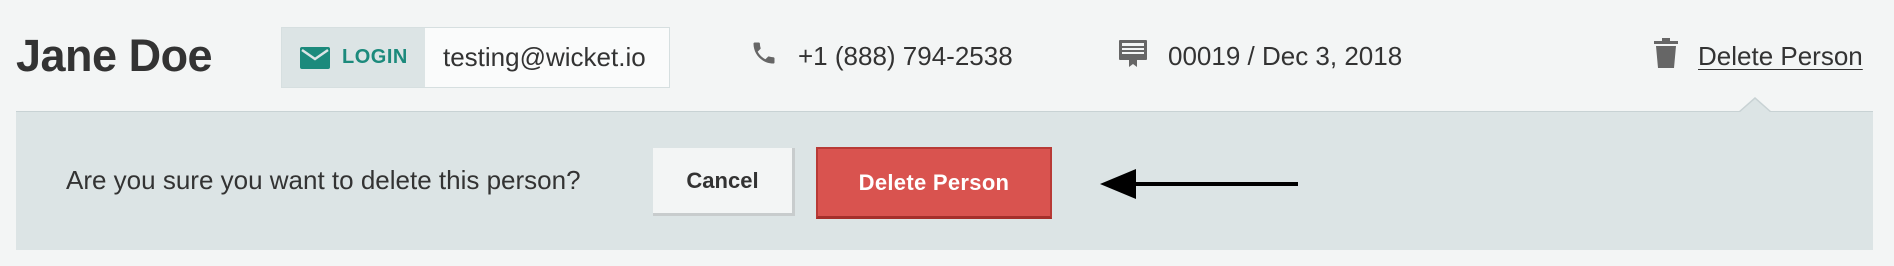 The width and height of the screenshot is (1894, 266). I want to click on record-text: 00019 / Dec 3, 2018, so click(1285, 55).